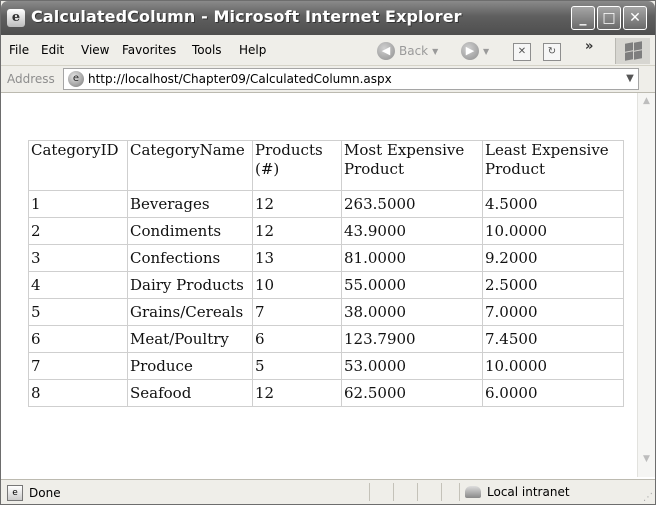  I want to click on menu-help: Help, so click(252, 50).